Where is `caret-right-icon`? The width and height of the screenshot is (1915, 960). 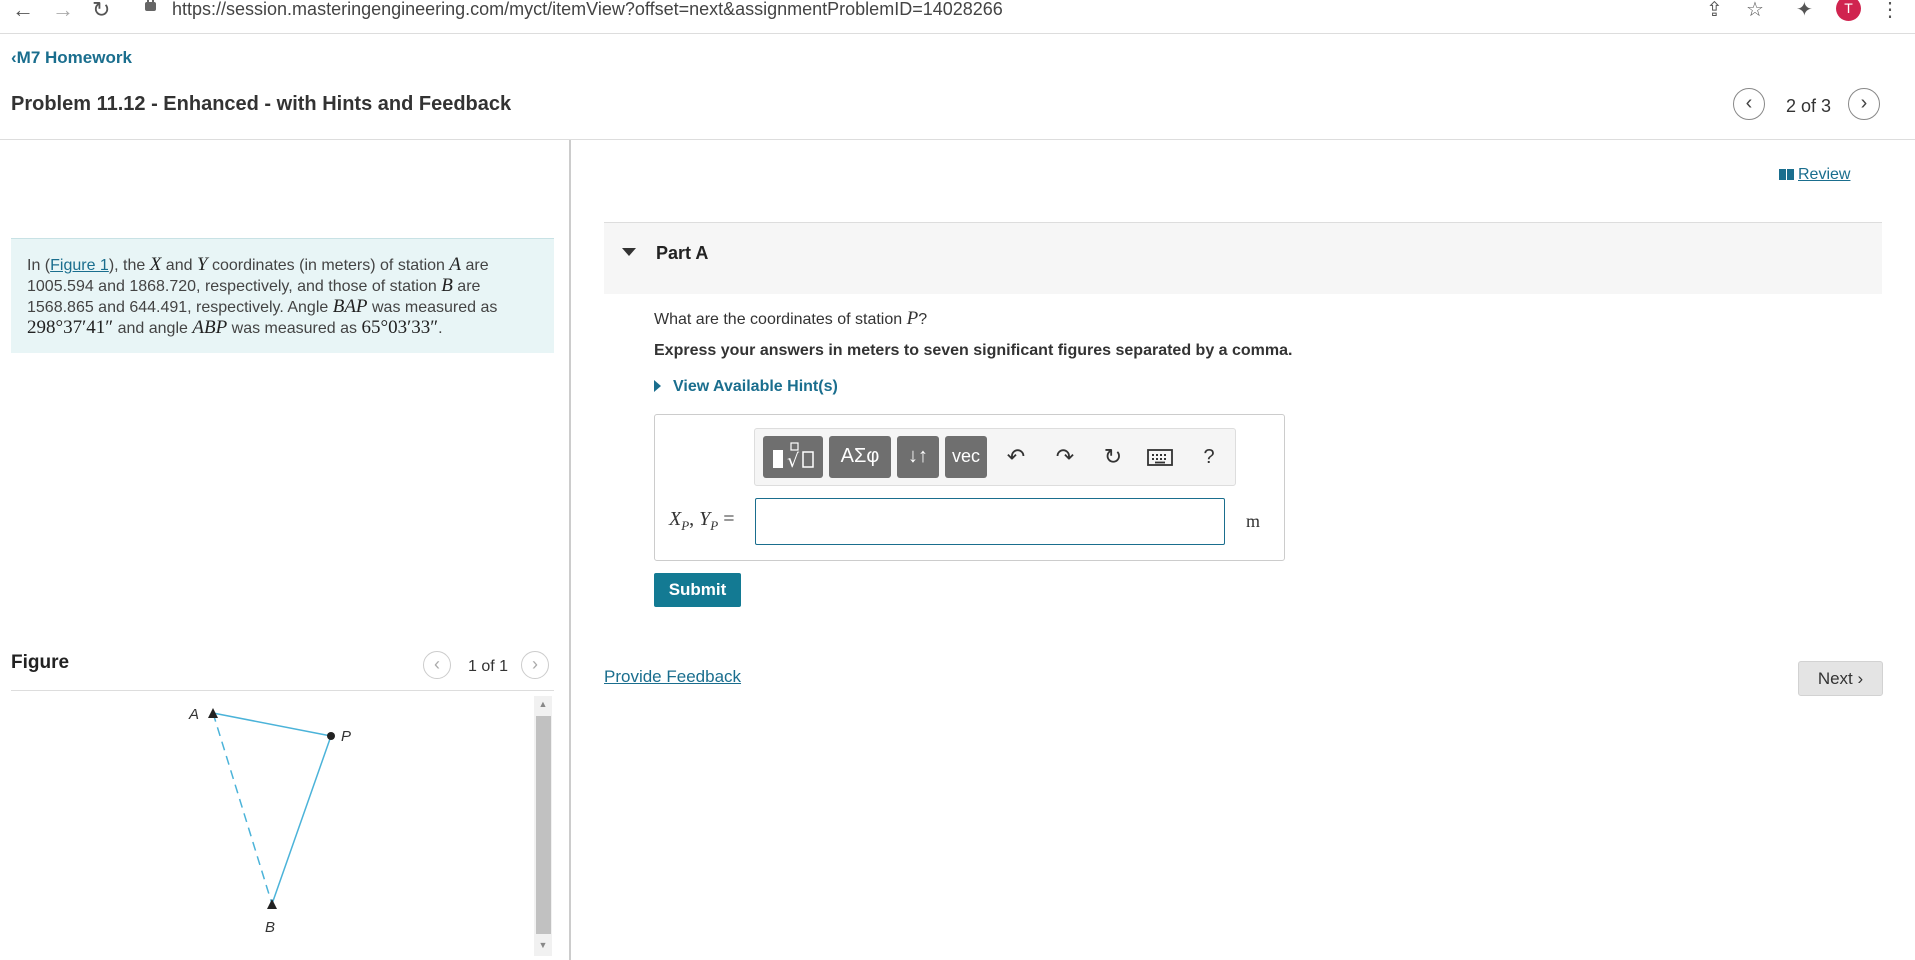 caret-right-icon is located at coordinates (657, 386).